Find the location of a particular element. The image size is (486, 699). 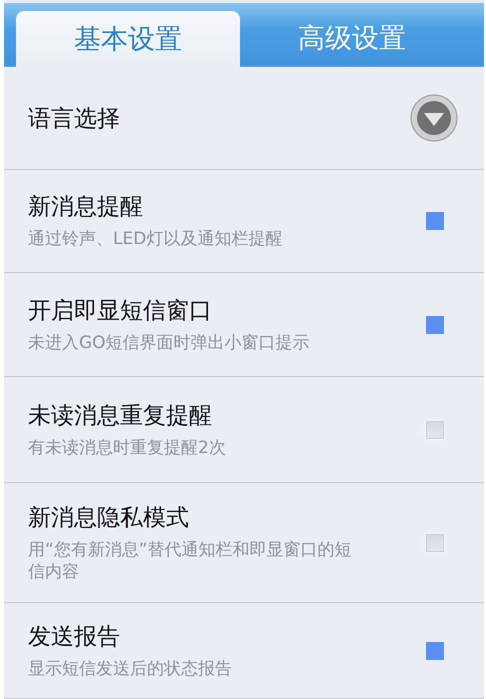

tab: 基本设置 is located at coordinates (128, 39).